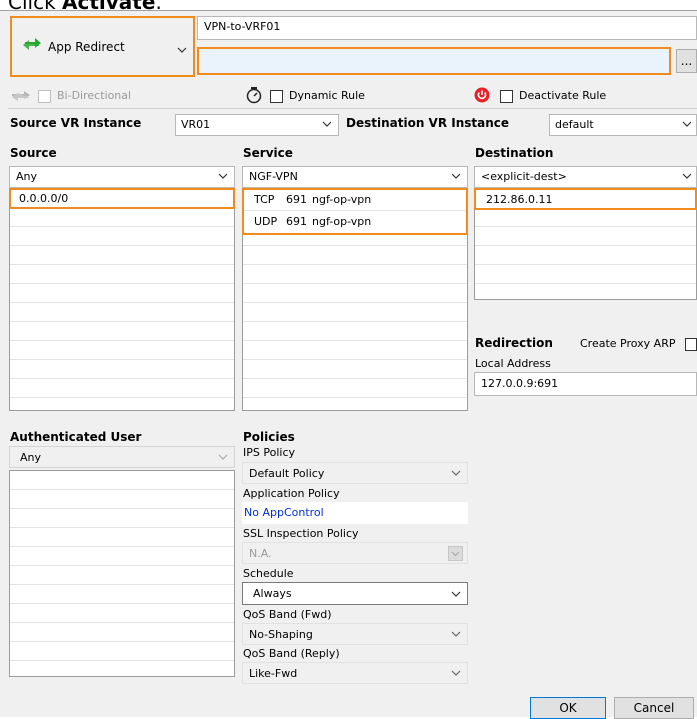 The image size is (697, 719). What do you see at coordinates (654, 708) in the screenshot?
I see `cancel-button: Cancel` at bounding box center [654, 708].